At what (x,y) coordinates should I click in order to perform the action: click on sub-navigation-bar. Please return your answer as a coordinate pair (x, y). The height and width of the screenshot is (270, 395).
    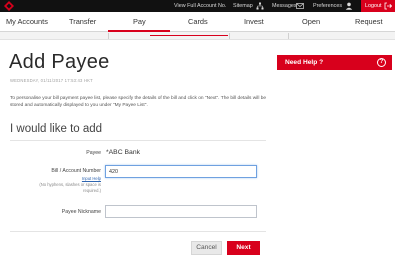
    Looking at the image, I should click on (197, 36).